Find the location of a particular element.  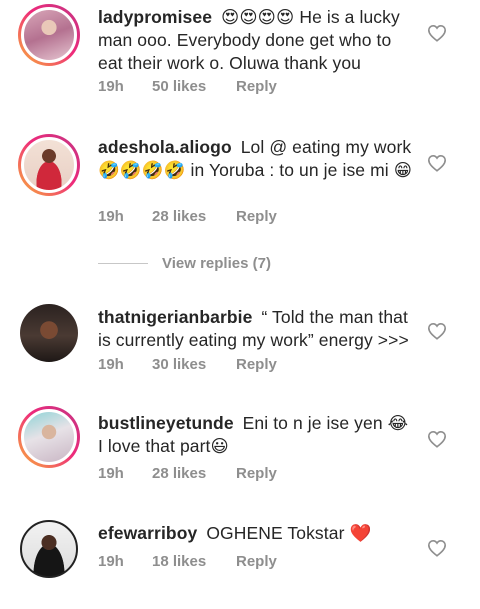

comment-text: OGHENE Tokstar ❤️ is located at coordinates (289, 533).